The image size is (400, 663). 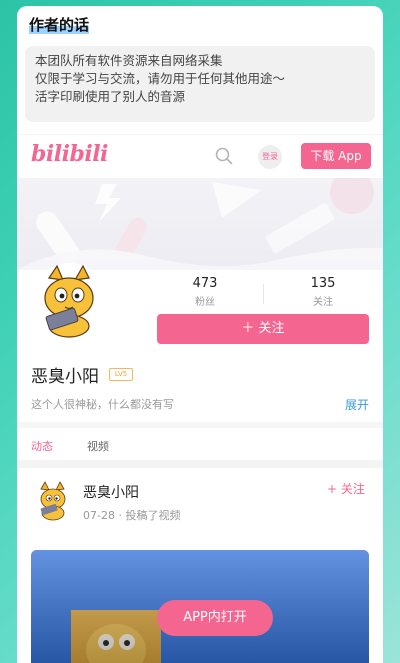 I want to click on banner-decoration, so click(x=200, y=224).